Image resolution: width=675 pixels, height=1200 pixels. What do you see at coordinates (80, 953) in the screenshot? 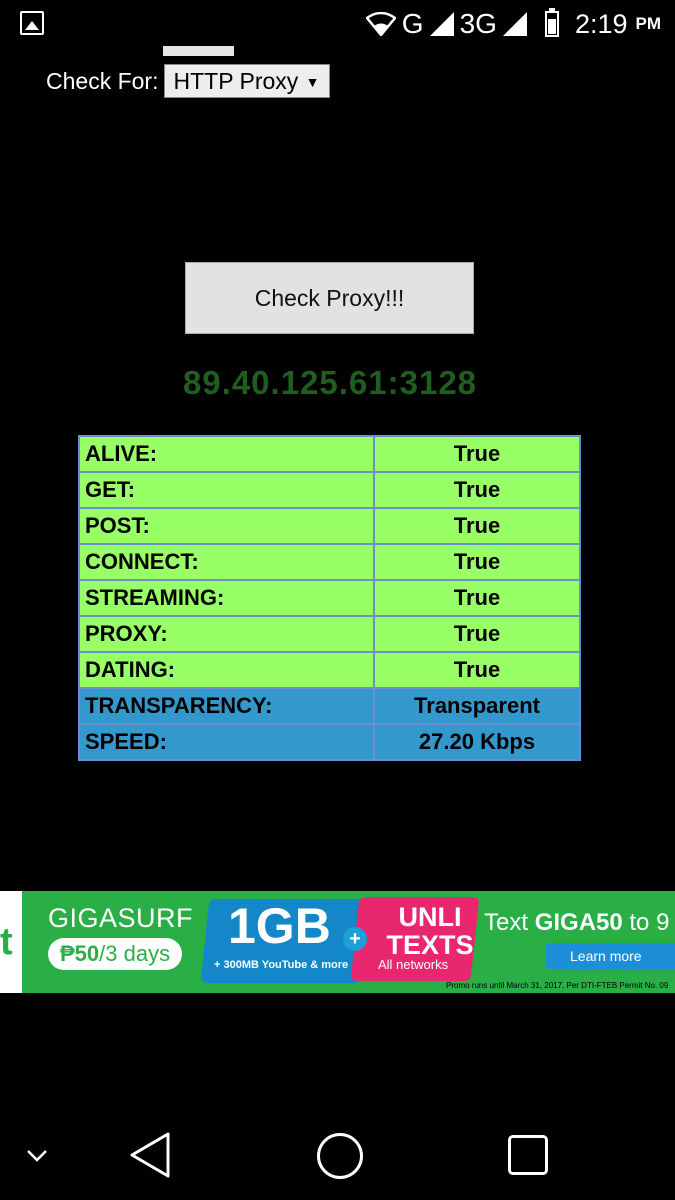
I see `ad-price: ₱50` at bounding box center [80, 953].